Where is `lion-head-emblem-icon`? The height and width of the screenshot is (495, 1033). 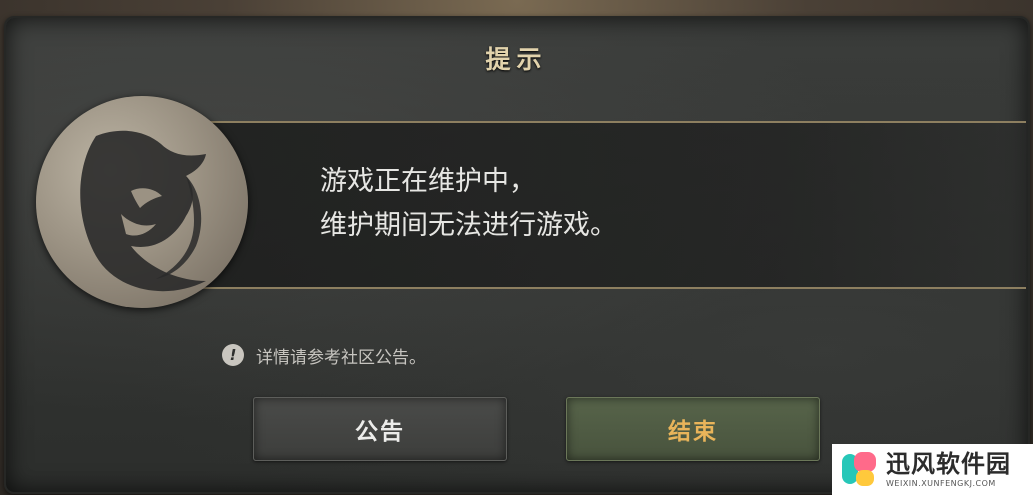
lion-head-emblem-icon is located at coordinates (142, 202).